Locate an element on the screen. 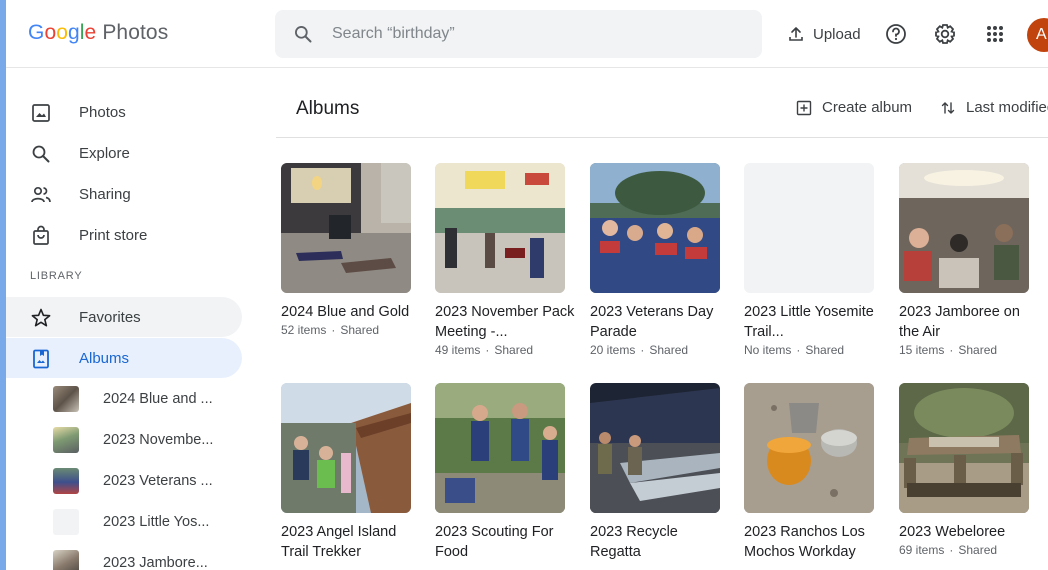 This screenshot has width=1048, height=570. album-meta: 20 items · Shared is located at coordinates (660, 350).